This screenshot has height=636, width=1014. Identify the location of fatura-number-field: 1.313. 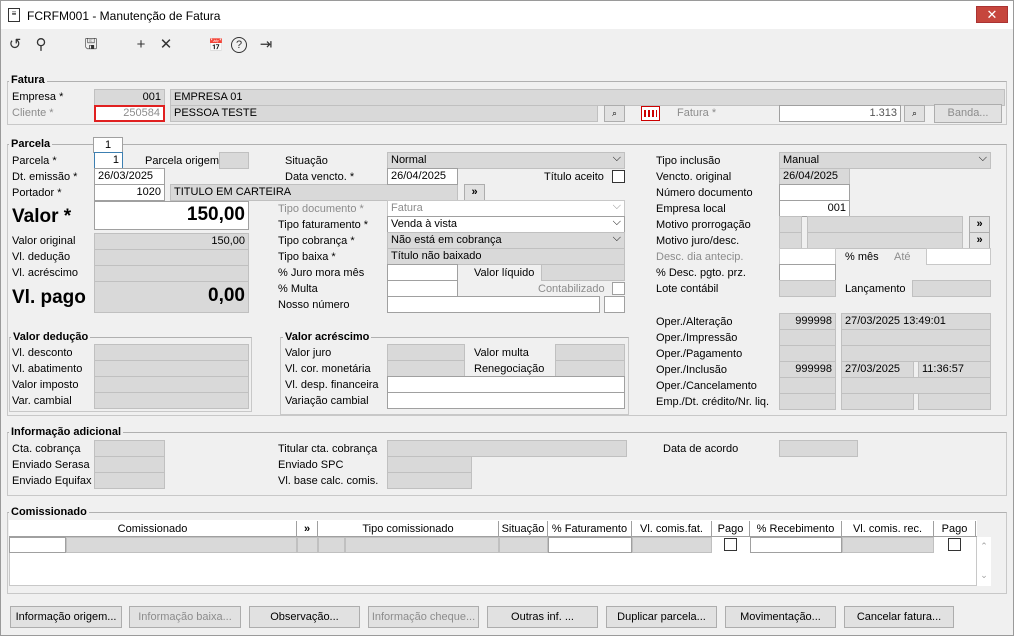
(840, 113).